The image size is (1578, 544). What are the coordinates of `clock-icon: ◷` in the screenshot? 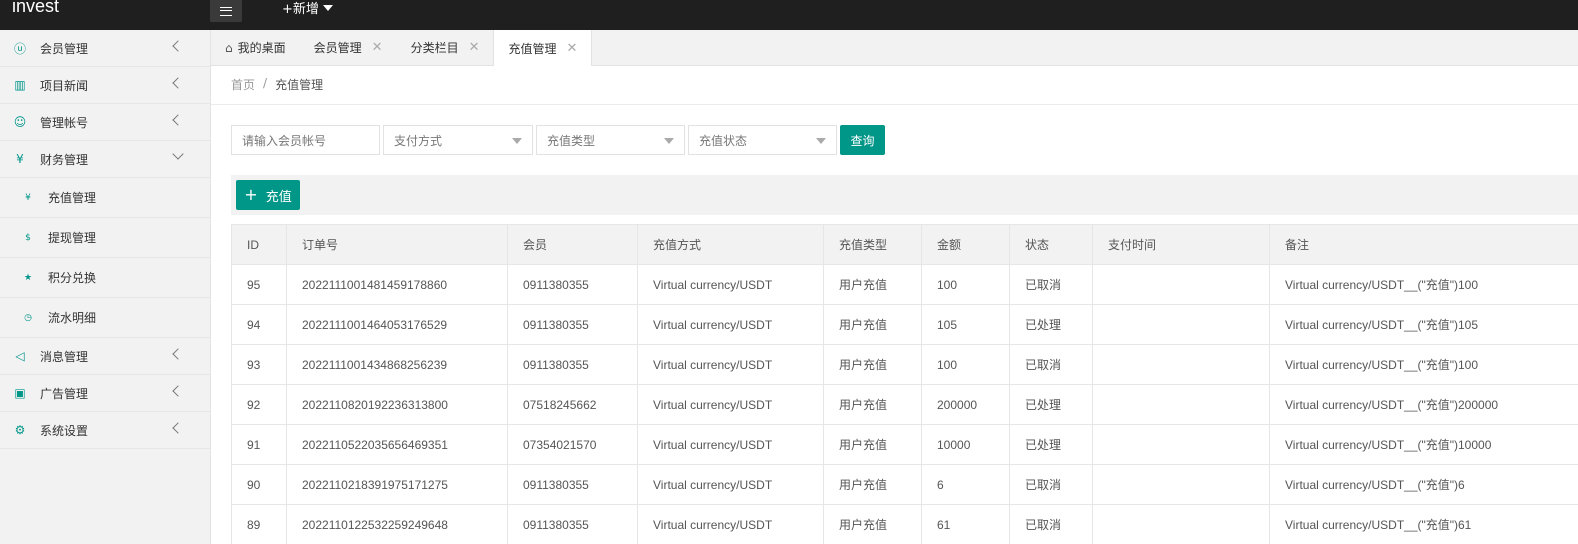 It's located at (28, 317).